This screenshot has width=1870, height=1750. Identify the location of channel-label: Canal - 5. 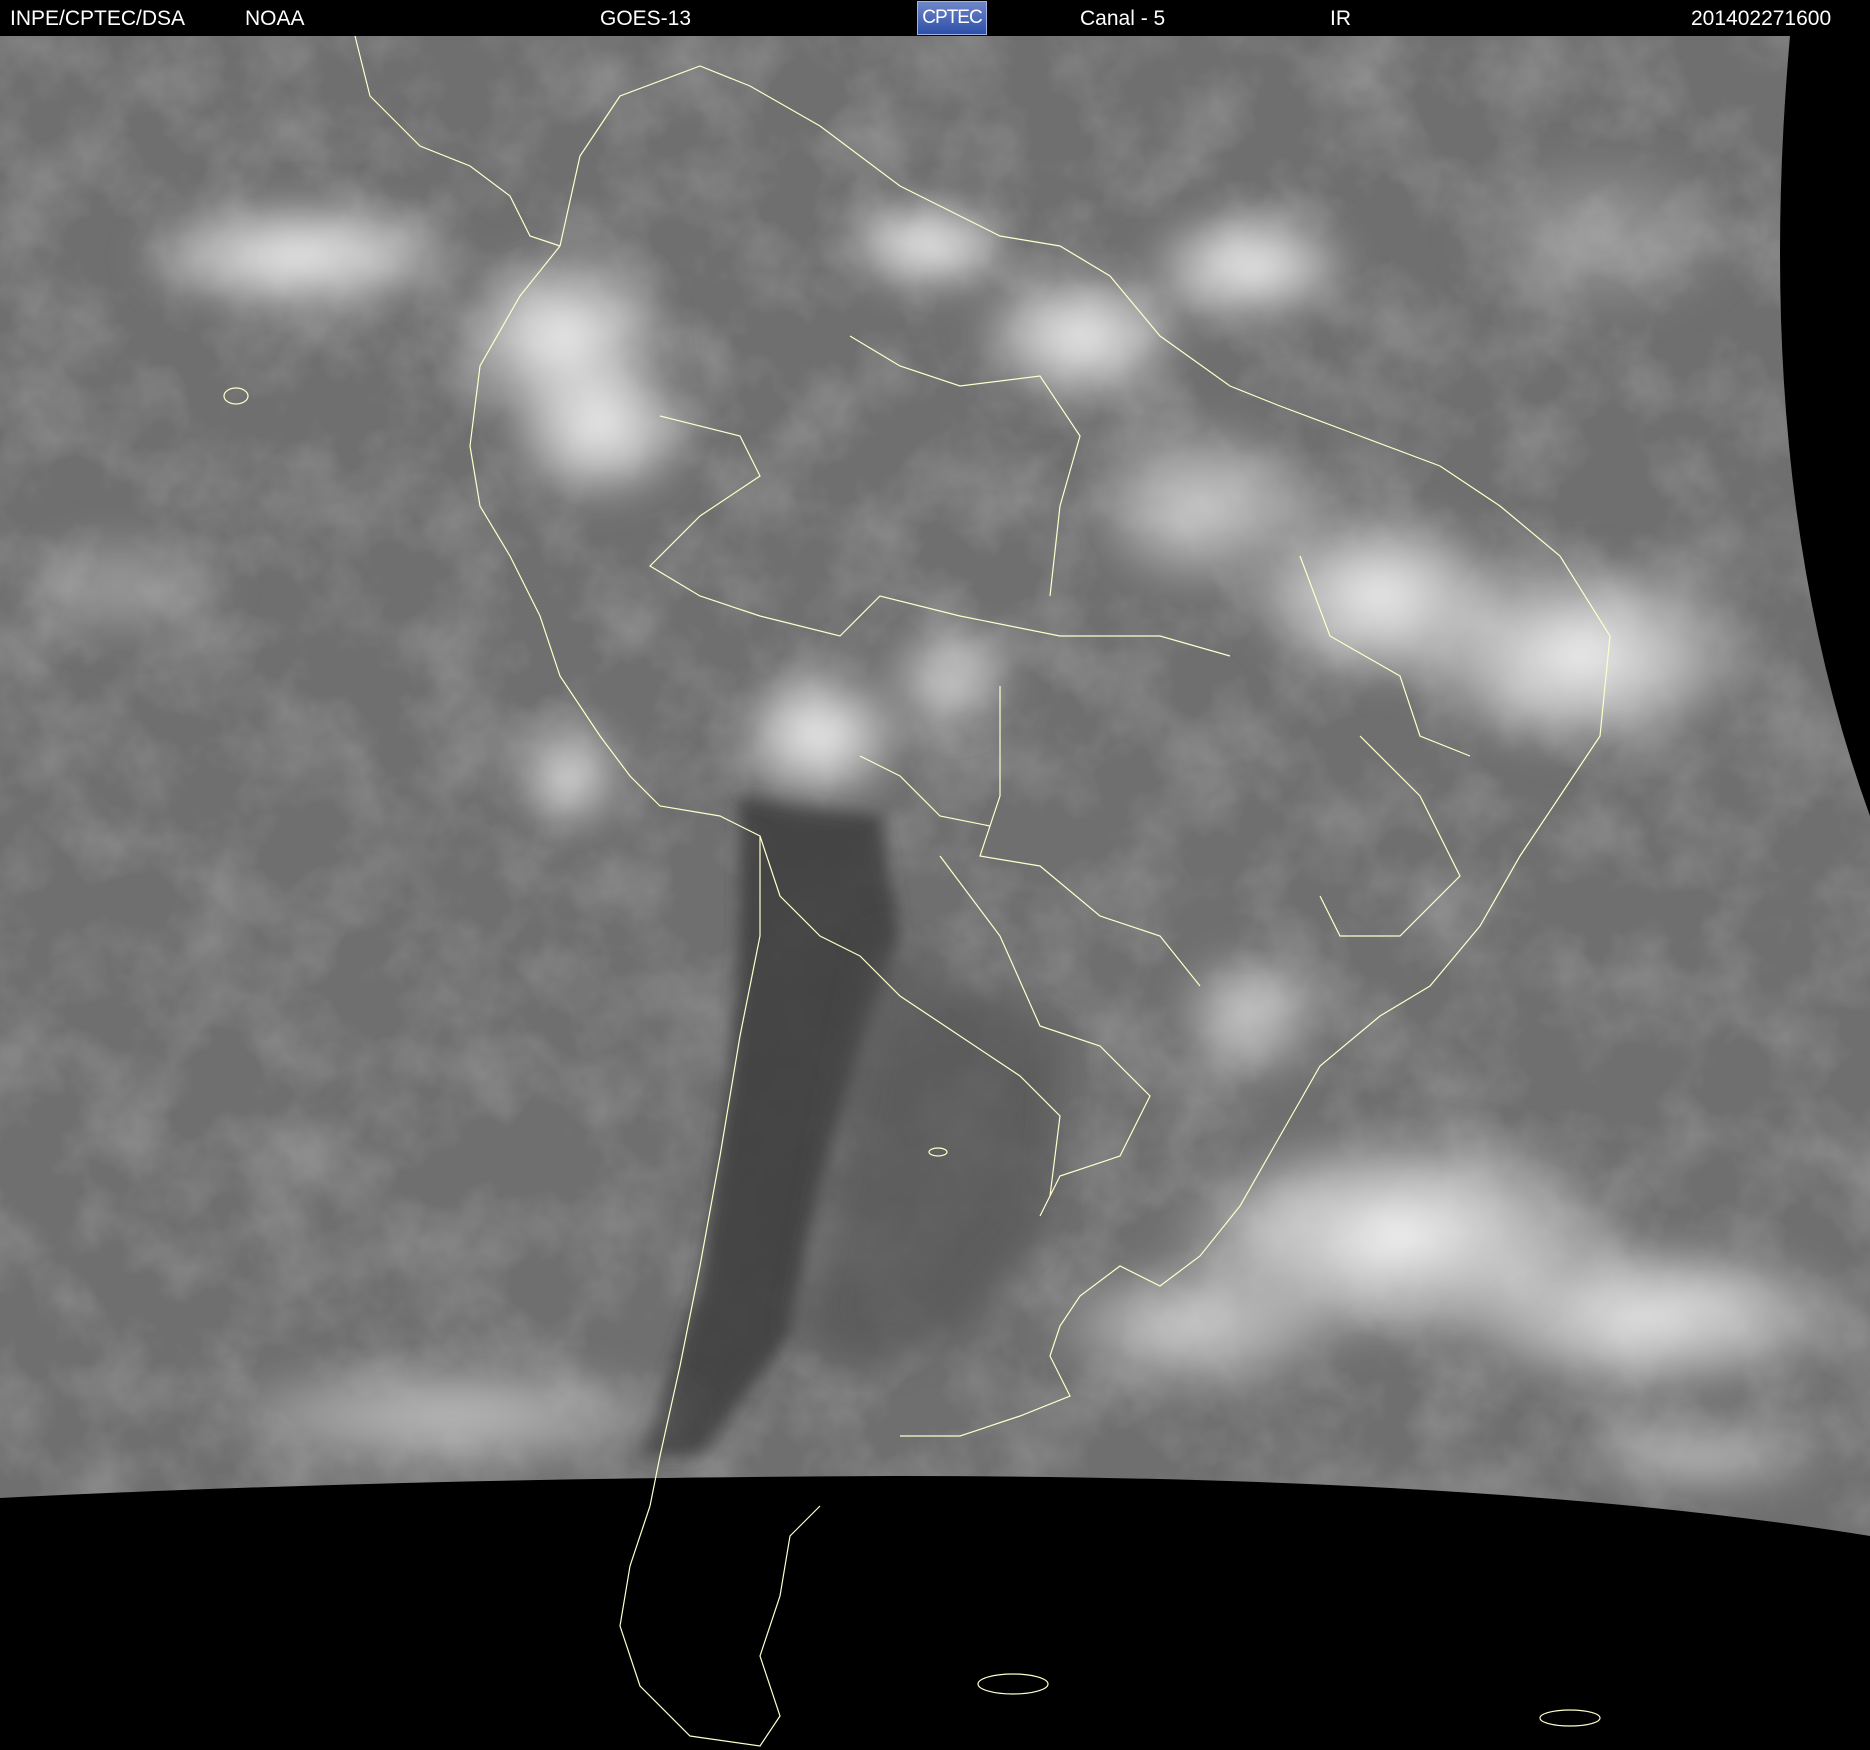
(1123, 18).